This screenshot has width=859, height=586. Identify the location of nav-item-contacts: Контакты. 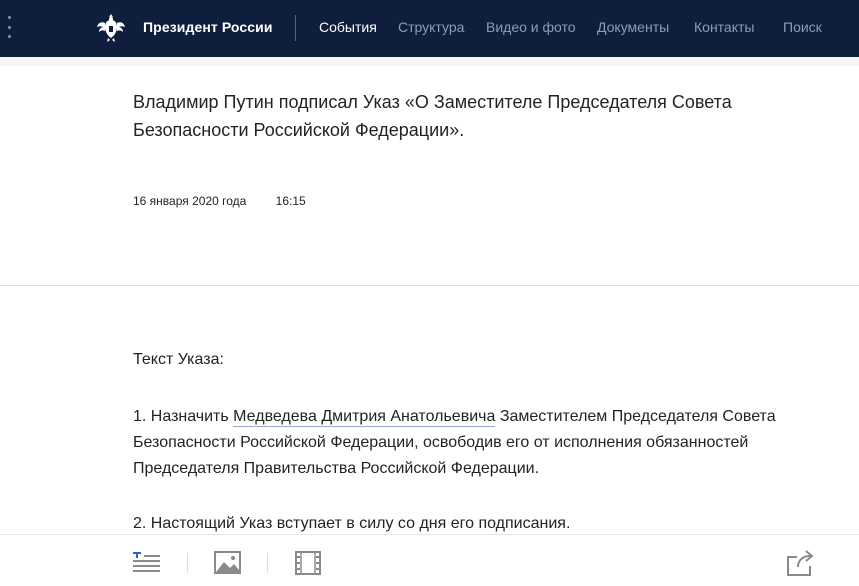
(738, 27).